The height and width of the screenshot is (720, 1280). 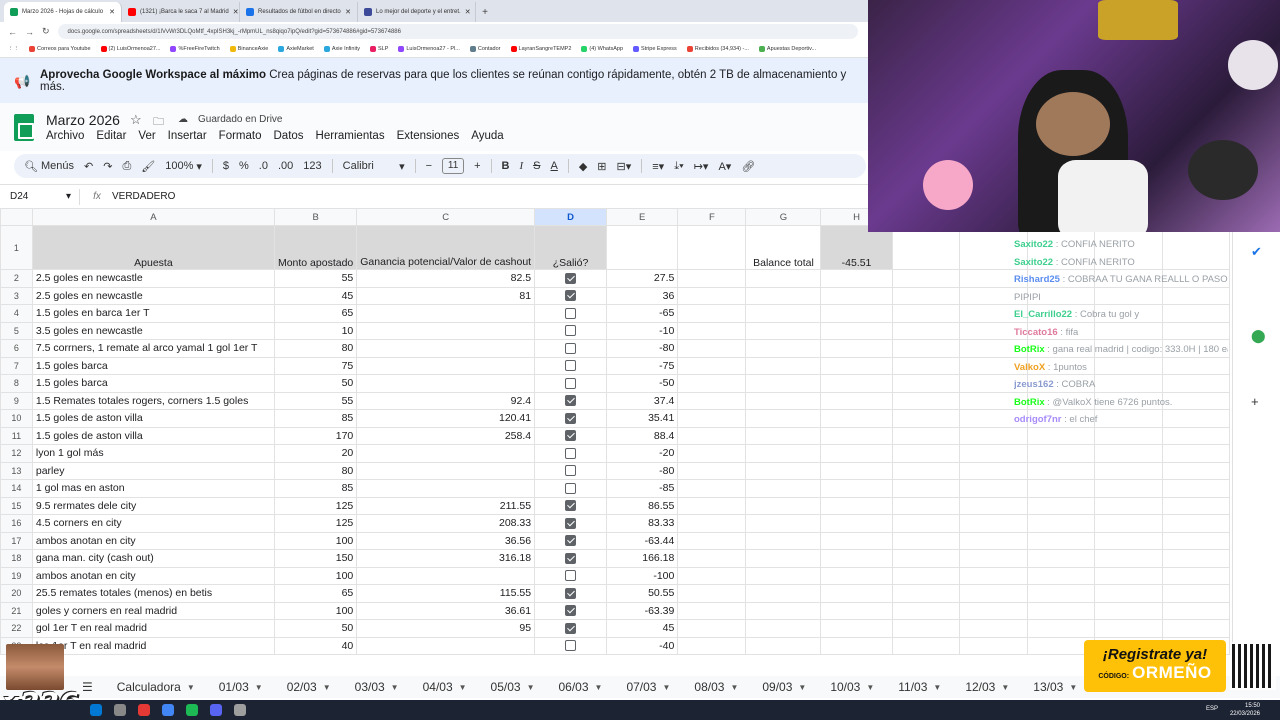 What do you see at coordinates (16, 558) in the screenshot?
I see `row-number: 18` at bounding box center [16, 558].